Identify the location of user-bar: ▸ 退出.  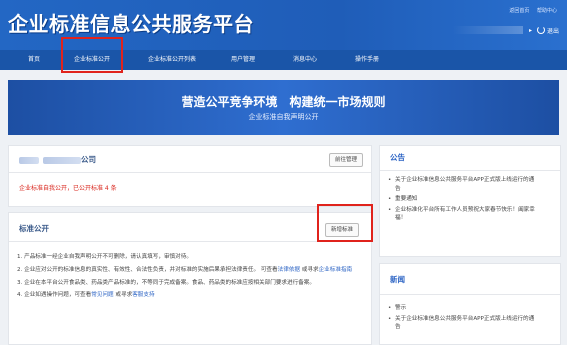
(505, 30).